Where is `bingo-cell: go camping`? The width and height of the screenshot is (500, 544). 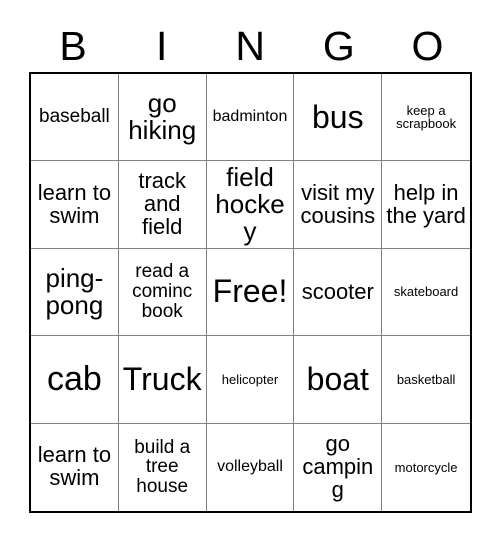 bingo-cell: go camping is located at coordinates (338, 467).